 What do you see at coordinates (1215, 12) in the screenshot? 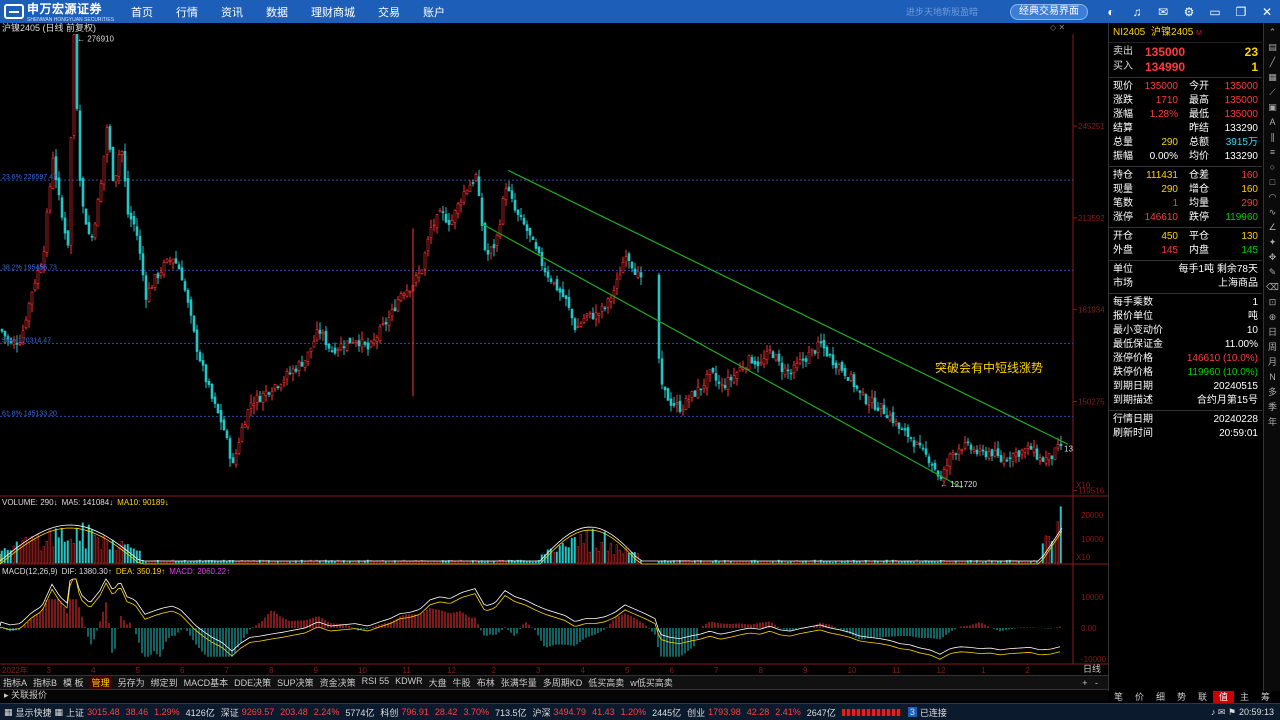
I see `minimize-icon: ▭` at bounding box center [1215, 12].